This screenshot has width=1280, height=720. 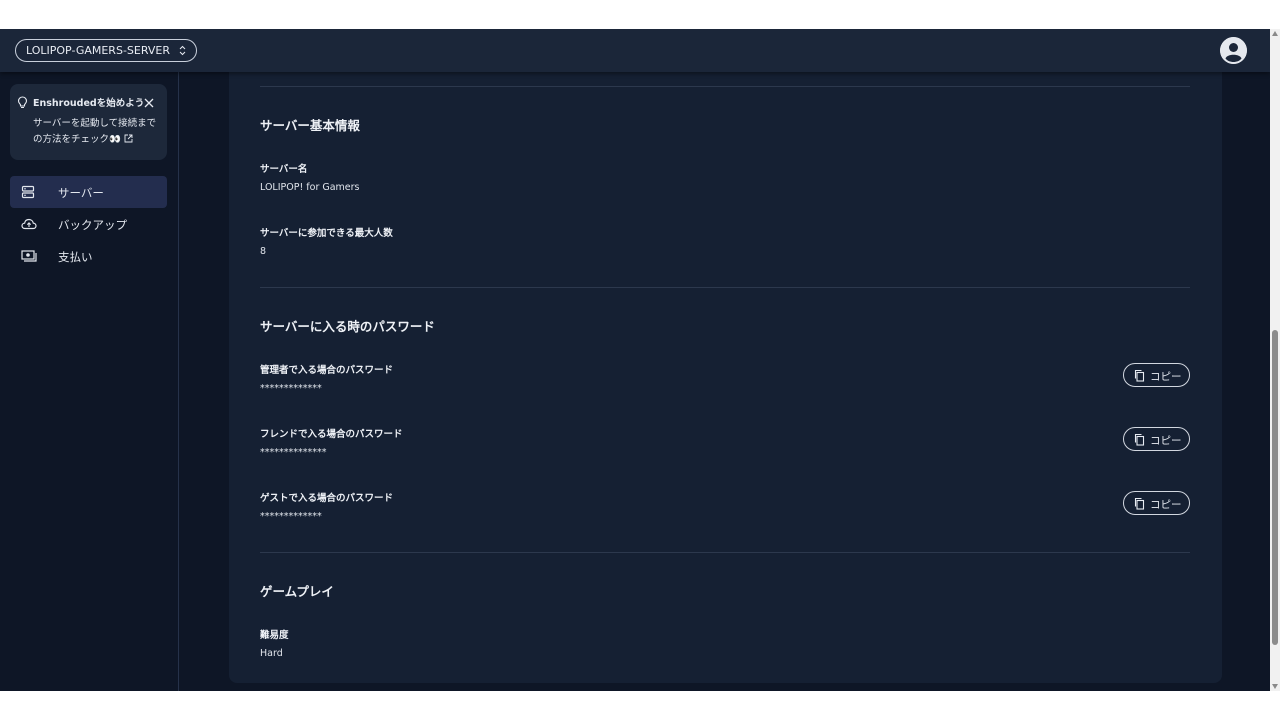 I want to click on sidebar-item-server: サーバー, so click(x=88, y=192).